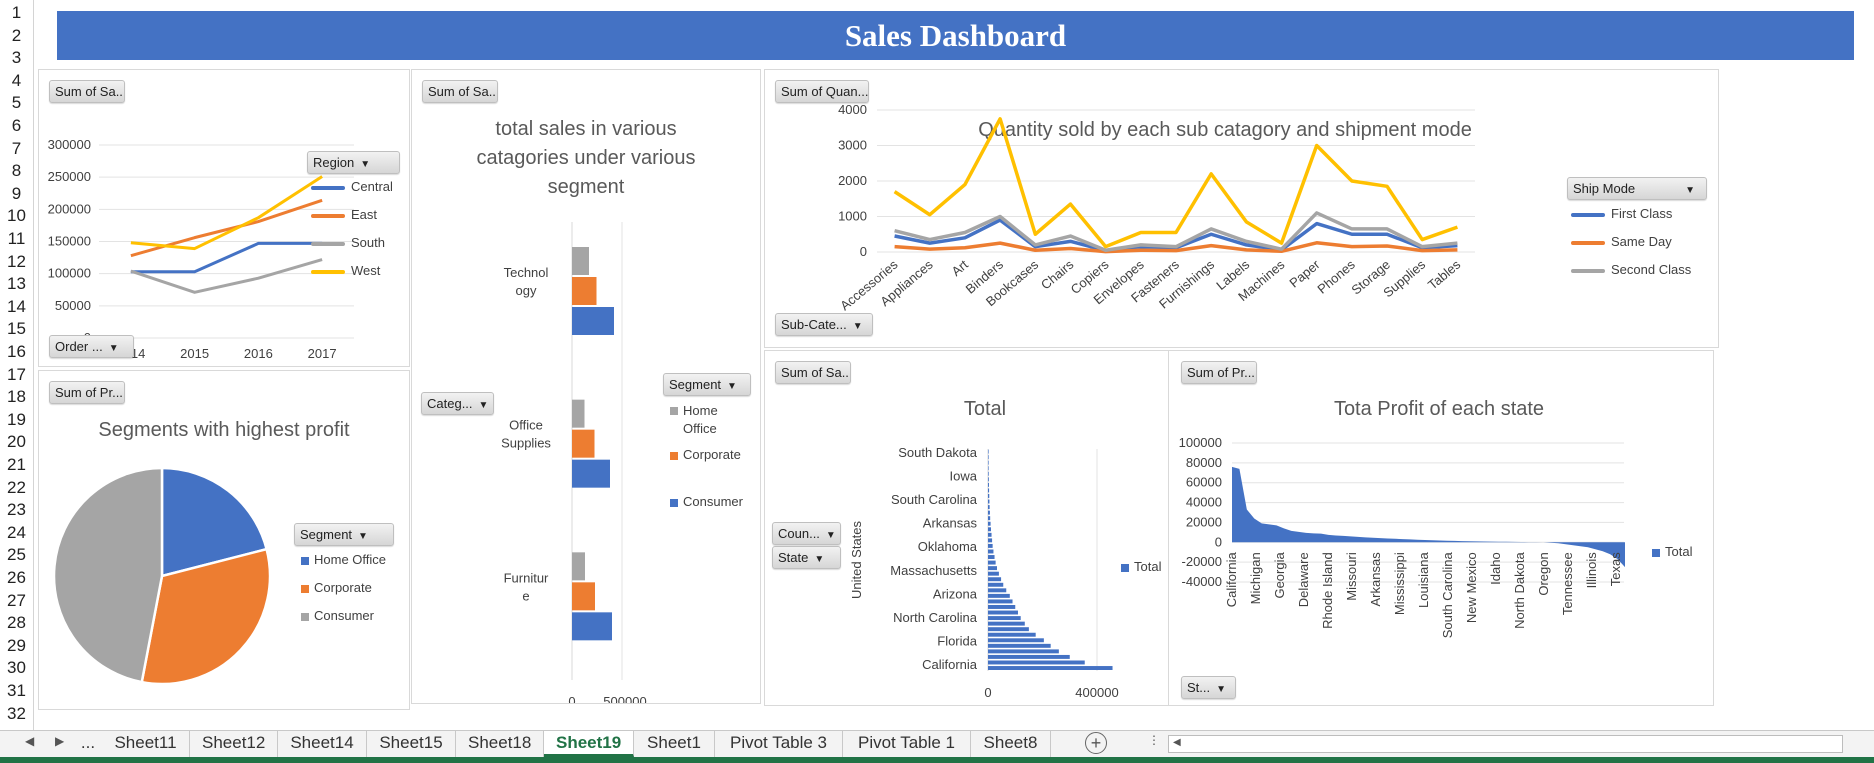  Describe the element at coordinates (707, 384) in the screenshot. I see `category-legend-field-button: Segment ▼` at that location.